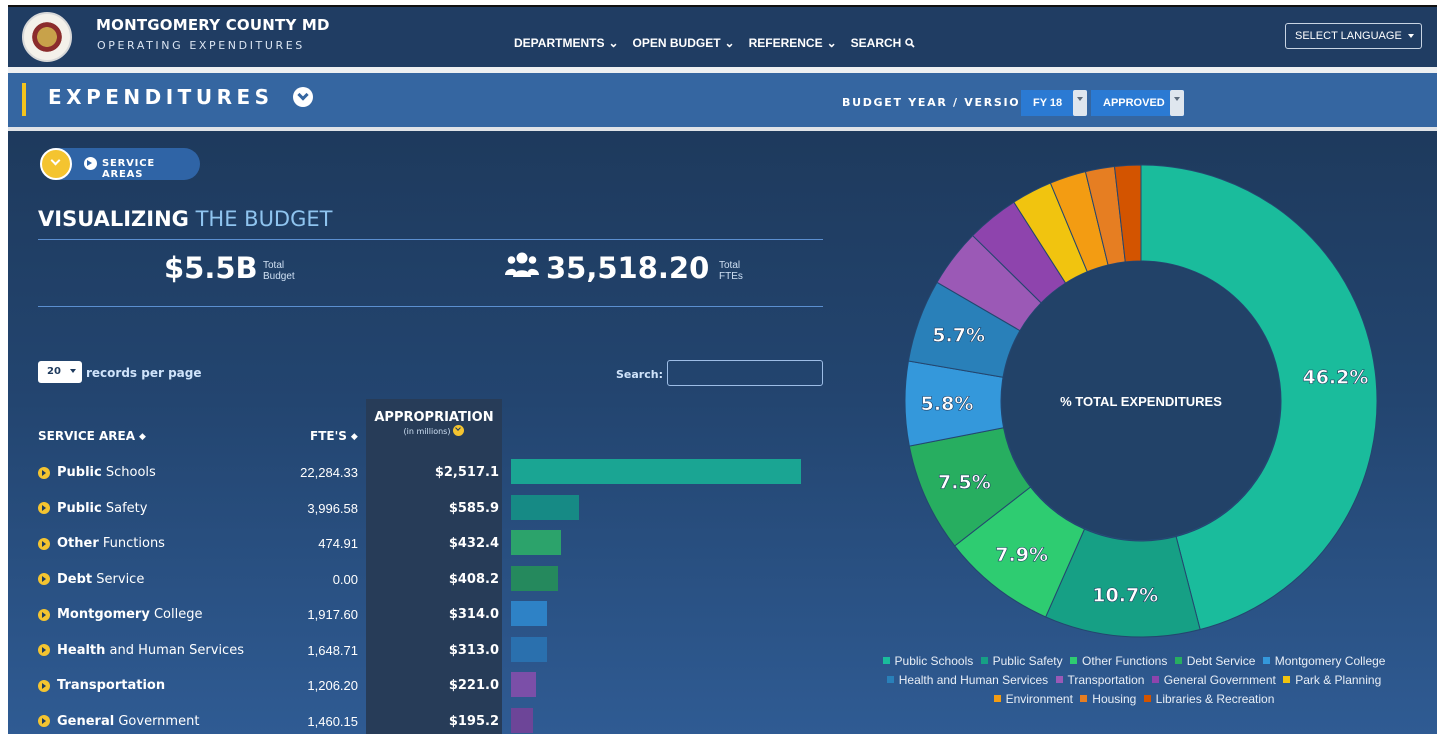  What do you see at coordinates (1108, 699) in the screenshot?
I see `legend-item: Housing` at bounding box center [1108, 699].